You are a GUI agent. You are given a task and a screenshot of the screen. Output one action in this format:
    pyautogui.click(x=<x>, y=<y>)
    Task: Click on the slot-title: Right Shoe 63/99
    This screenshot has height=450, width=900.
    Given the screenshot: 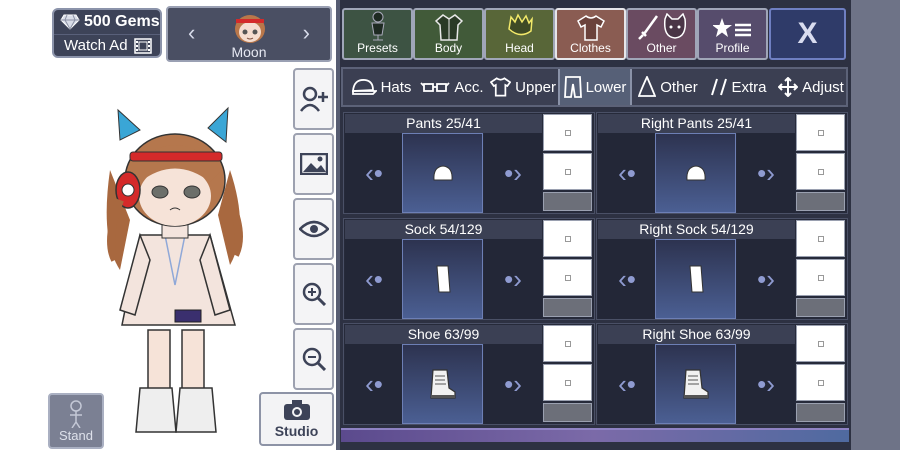 What is the action you would take?
    pyautogui.click(x=696, y=334)
    